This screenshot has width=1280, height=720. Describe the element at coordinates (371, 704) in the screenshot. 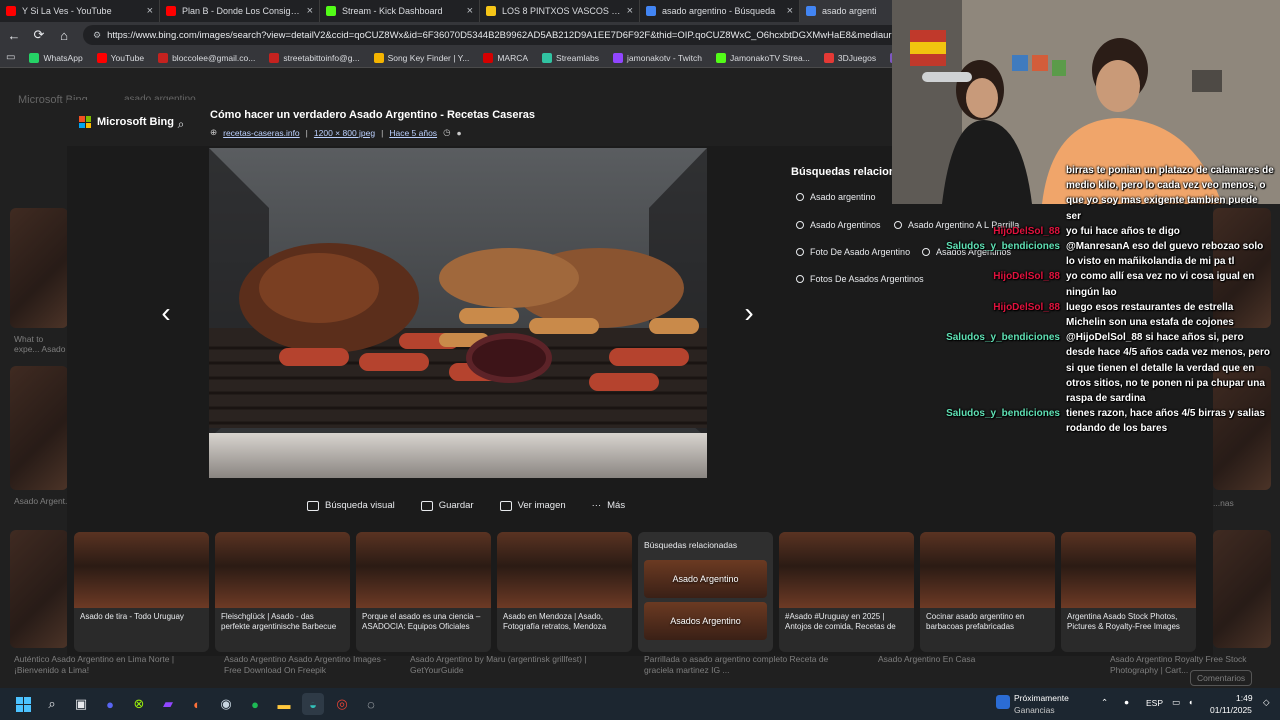

I see `obs-icon: ◌` at that location.